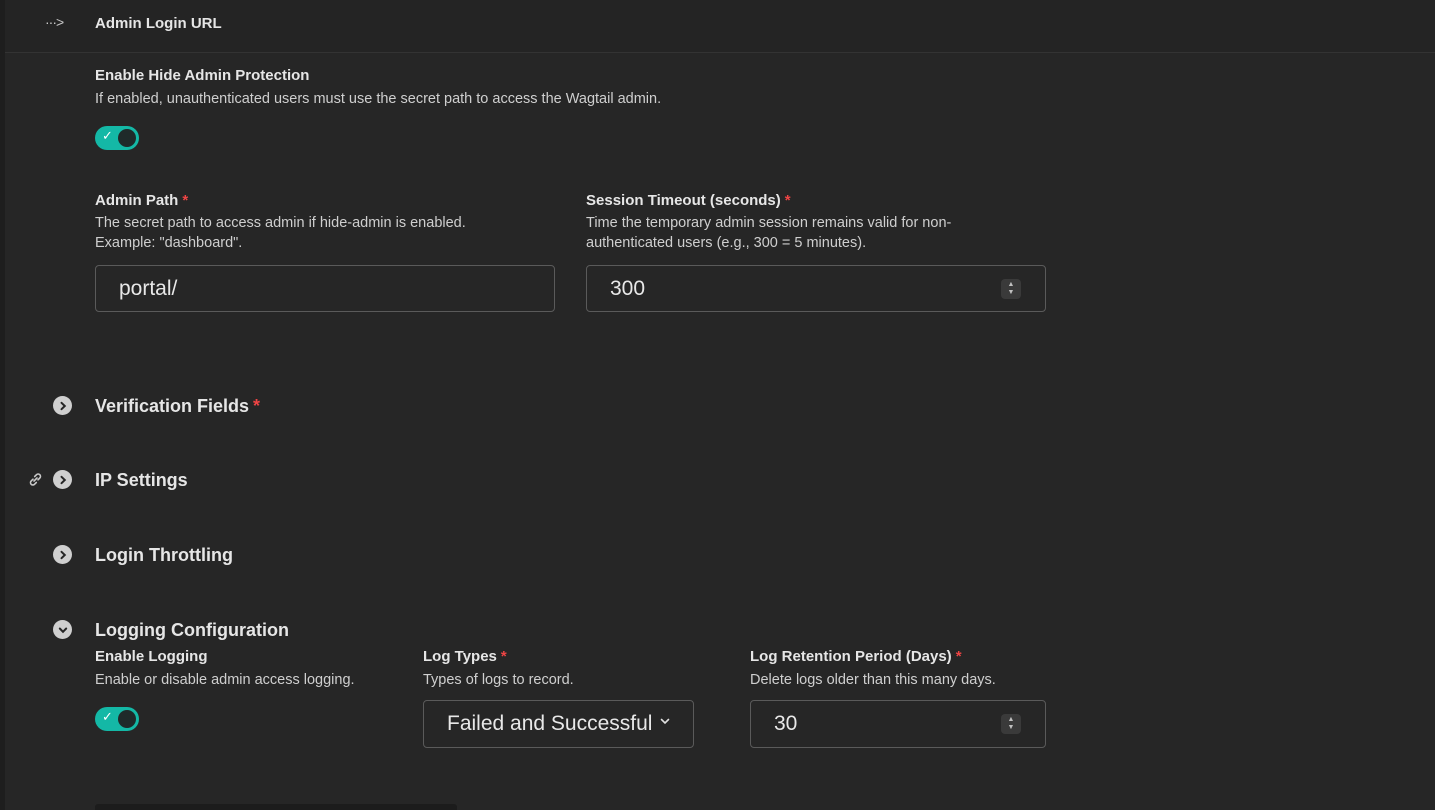 This screenshot has height=810, width=1435. I want to click on log-types-label-text: Log Types, so click(460, 656).